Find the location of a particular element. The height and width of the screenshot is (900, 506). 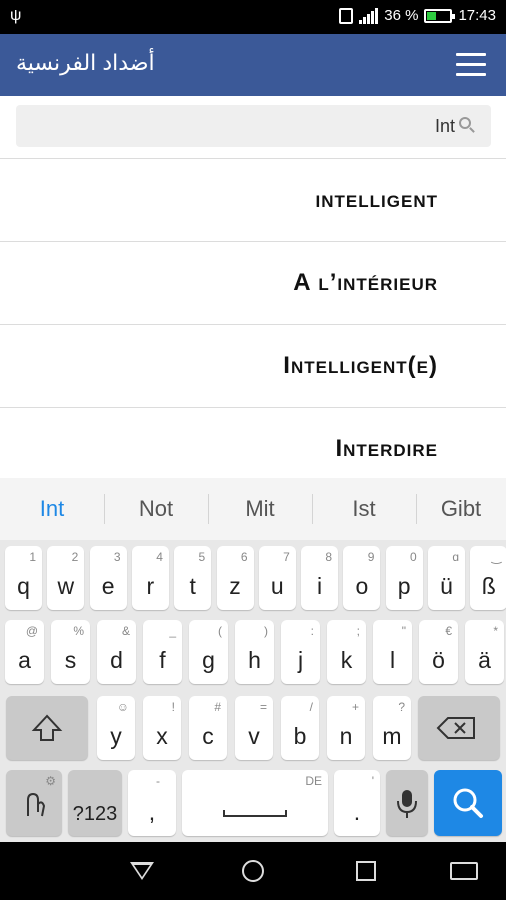

suggestion-3: Mit is located at coordinates (260, 509).